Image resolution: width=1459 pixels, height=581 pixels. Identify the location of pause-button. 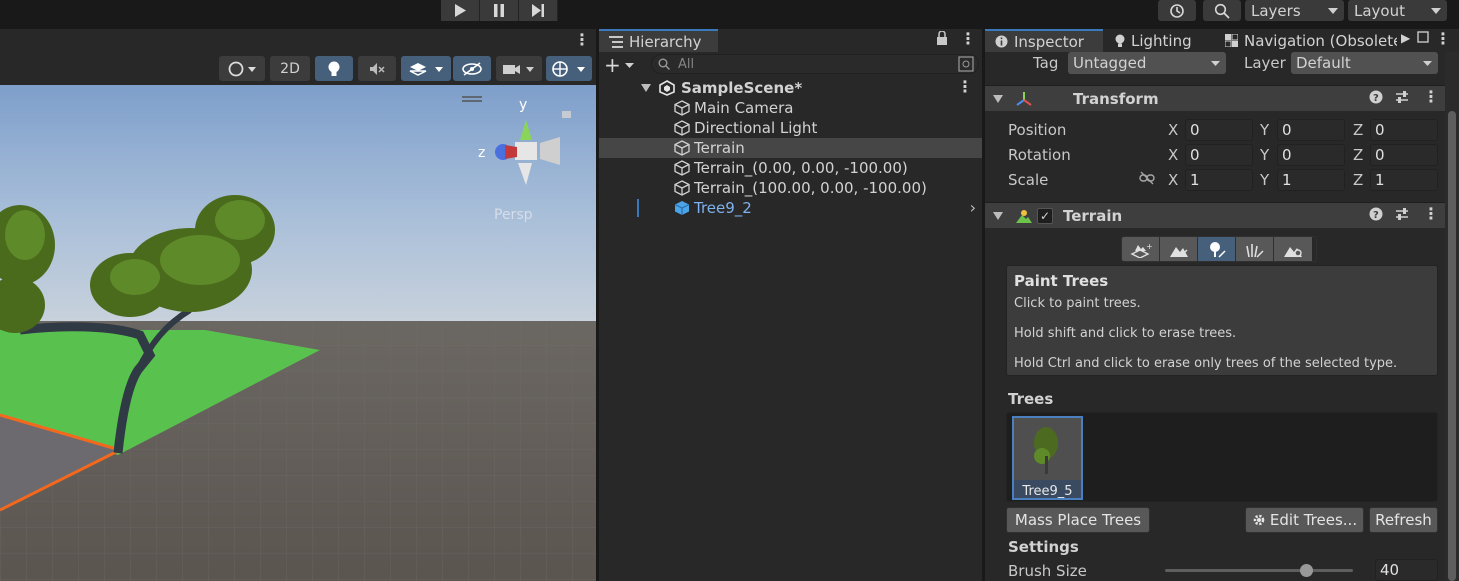
(499, 10).